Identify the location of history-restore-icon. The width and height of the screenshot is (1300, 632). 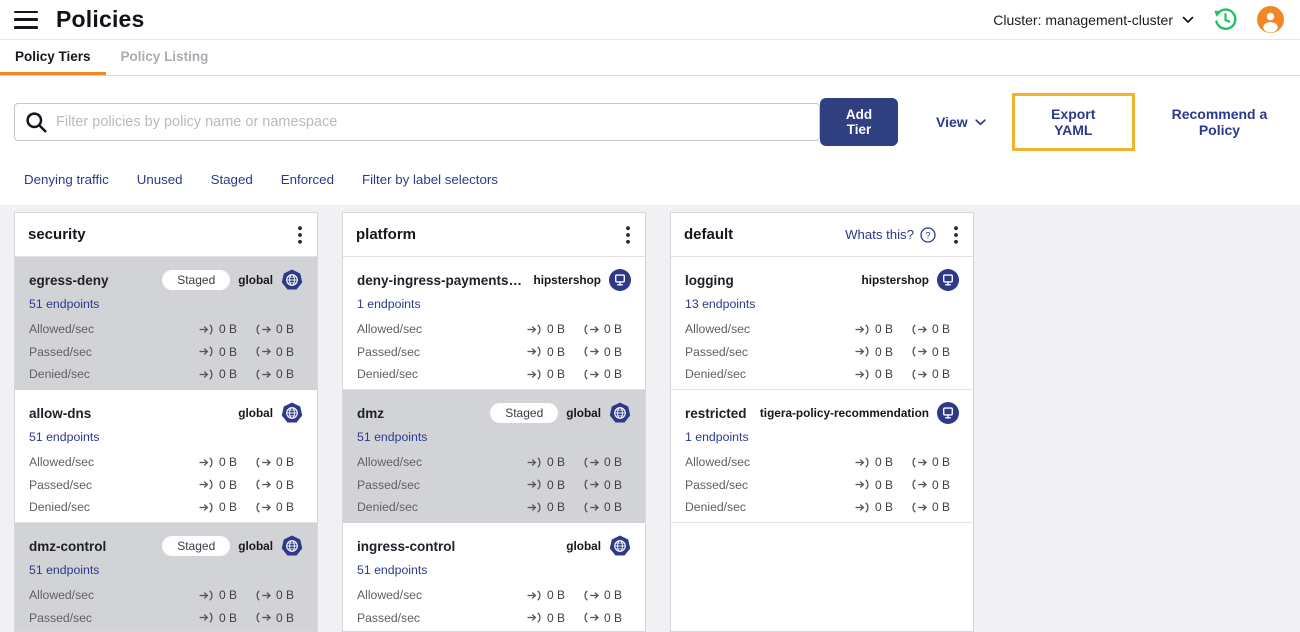
(1225, 19).